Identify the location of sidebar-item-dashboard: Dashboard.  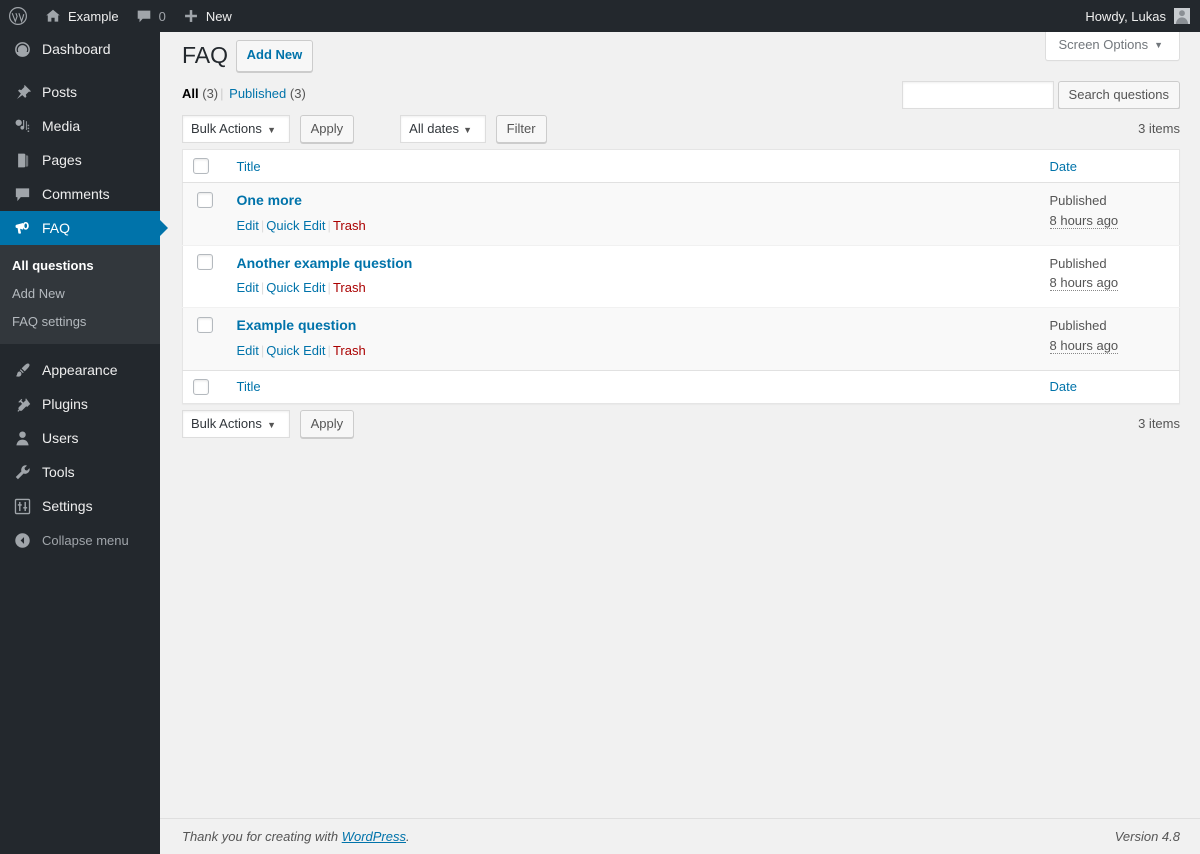
(80, 49).